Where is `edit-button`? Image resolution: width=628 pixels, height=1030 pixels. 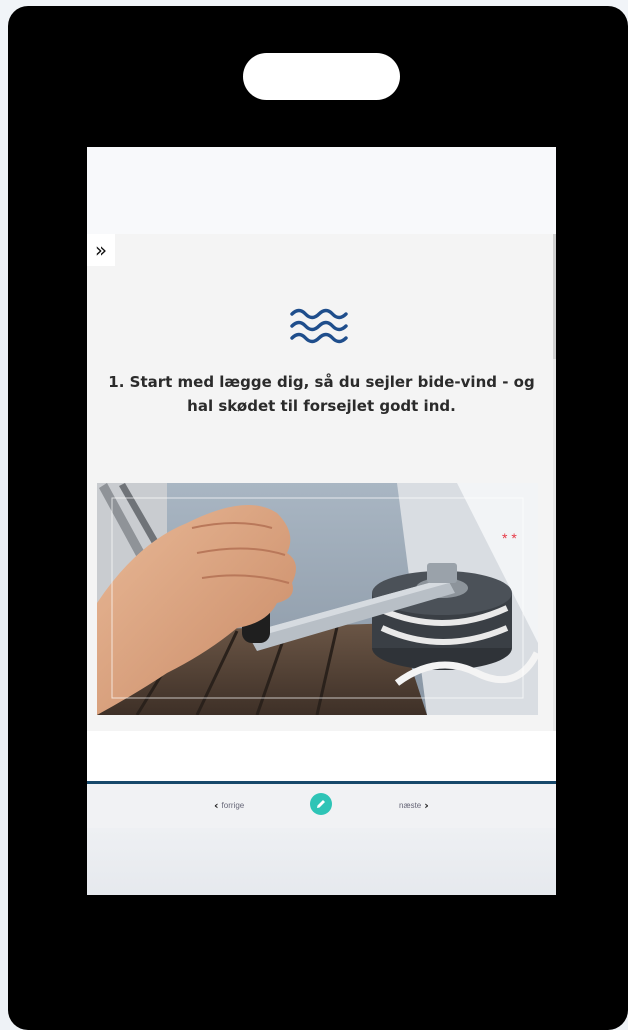
edit-button is located at coordinates (321, 804).